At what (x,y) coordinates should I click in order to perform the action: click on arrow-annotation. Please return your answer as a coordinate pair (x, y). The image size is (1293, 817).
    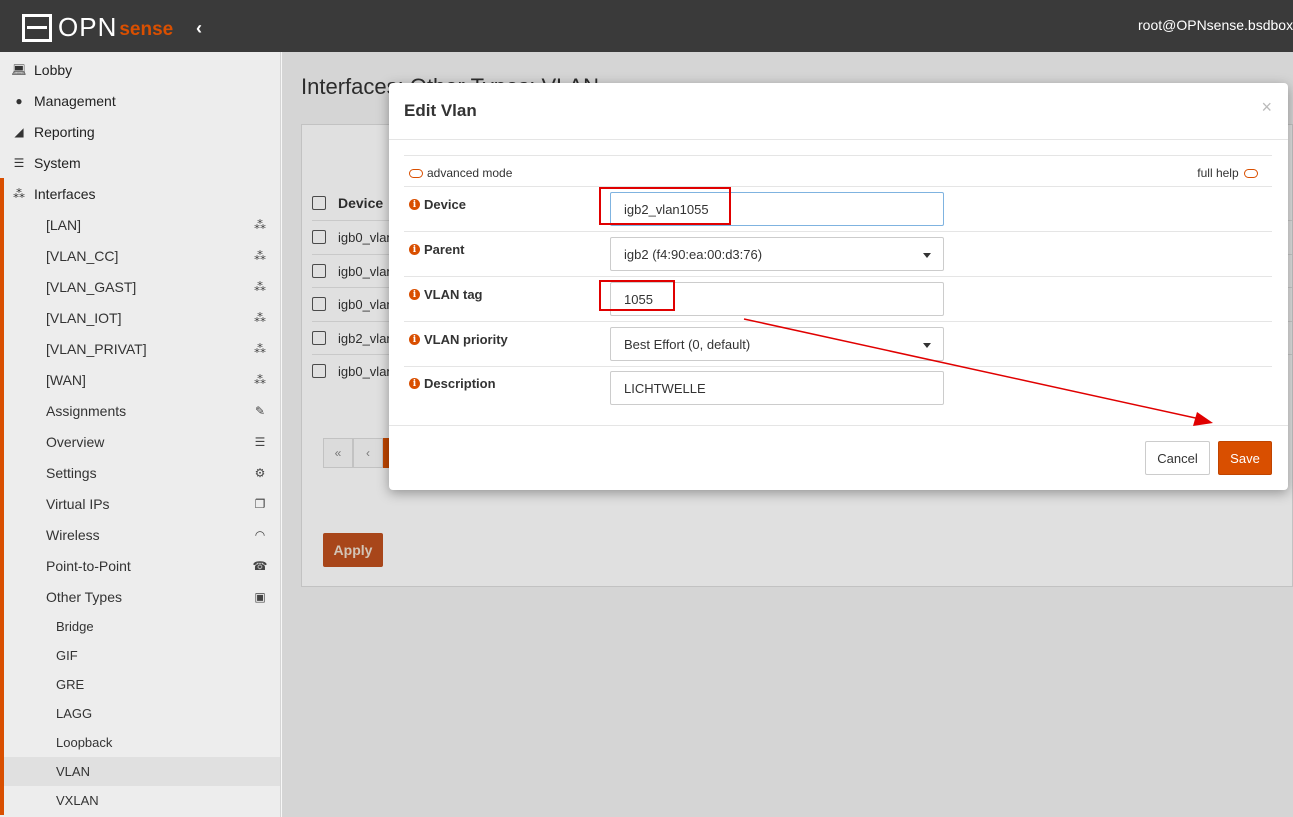
    Looking at the image, I should click on (978, 372).